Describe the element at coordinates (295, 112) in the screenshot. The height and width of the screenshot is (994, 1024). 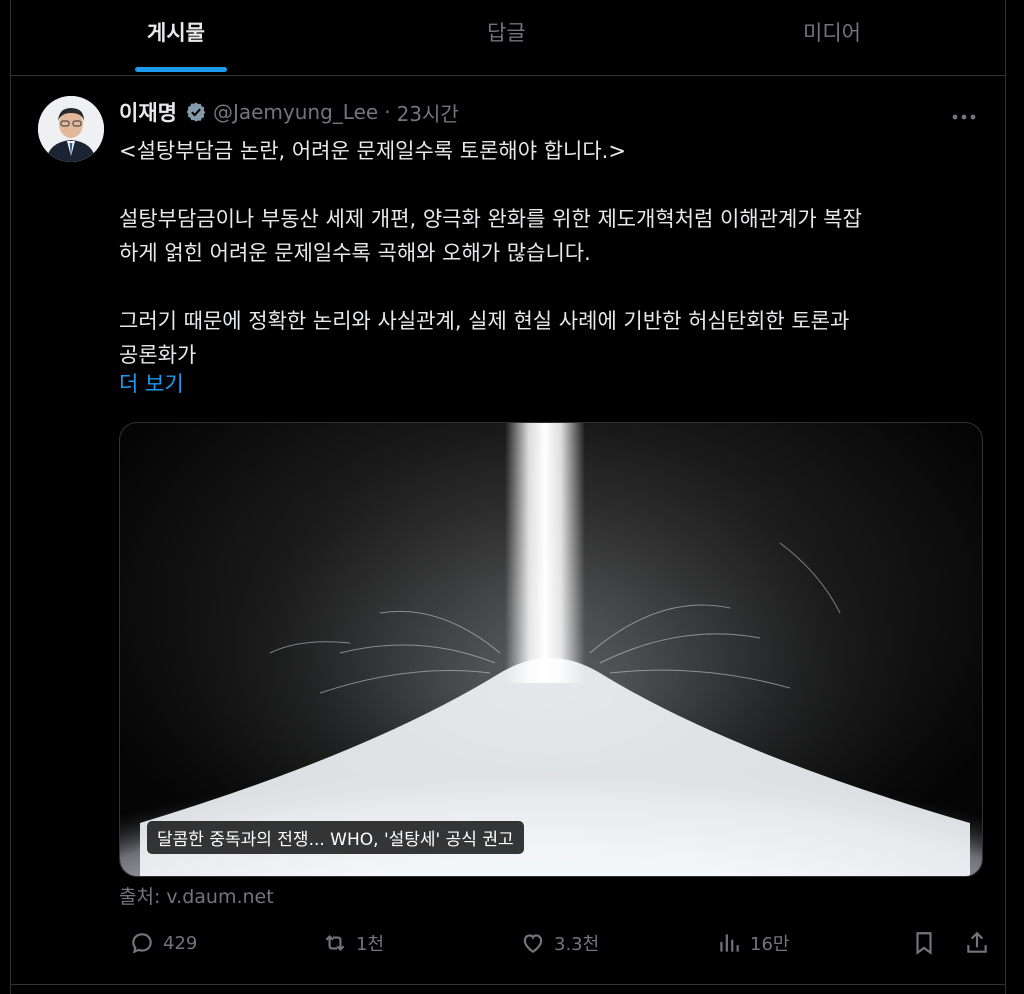
I see `handle: @Jaemyung_Lee` at that location.